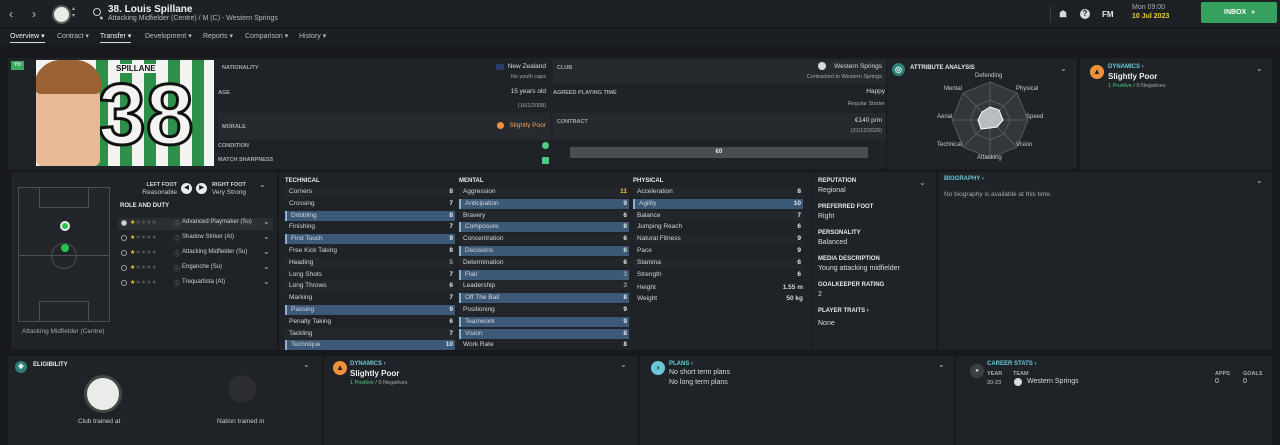  Describe the element at coordinates (1063, 14) in the screenshot. I see `trophy-icon: ☗` at that location.